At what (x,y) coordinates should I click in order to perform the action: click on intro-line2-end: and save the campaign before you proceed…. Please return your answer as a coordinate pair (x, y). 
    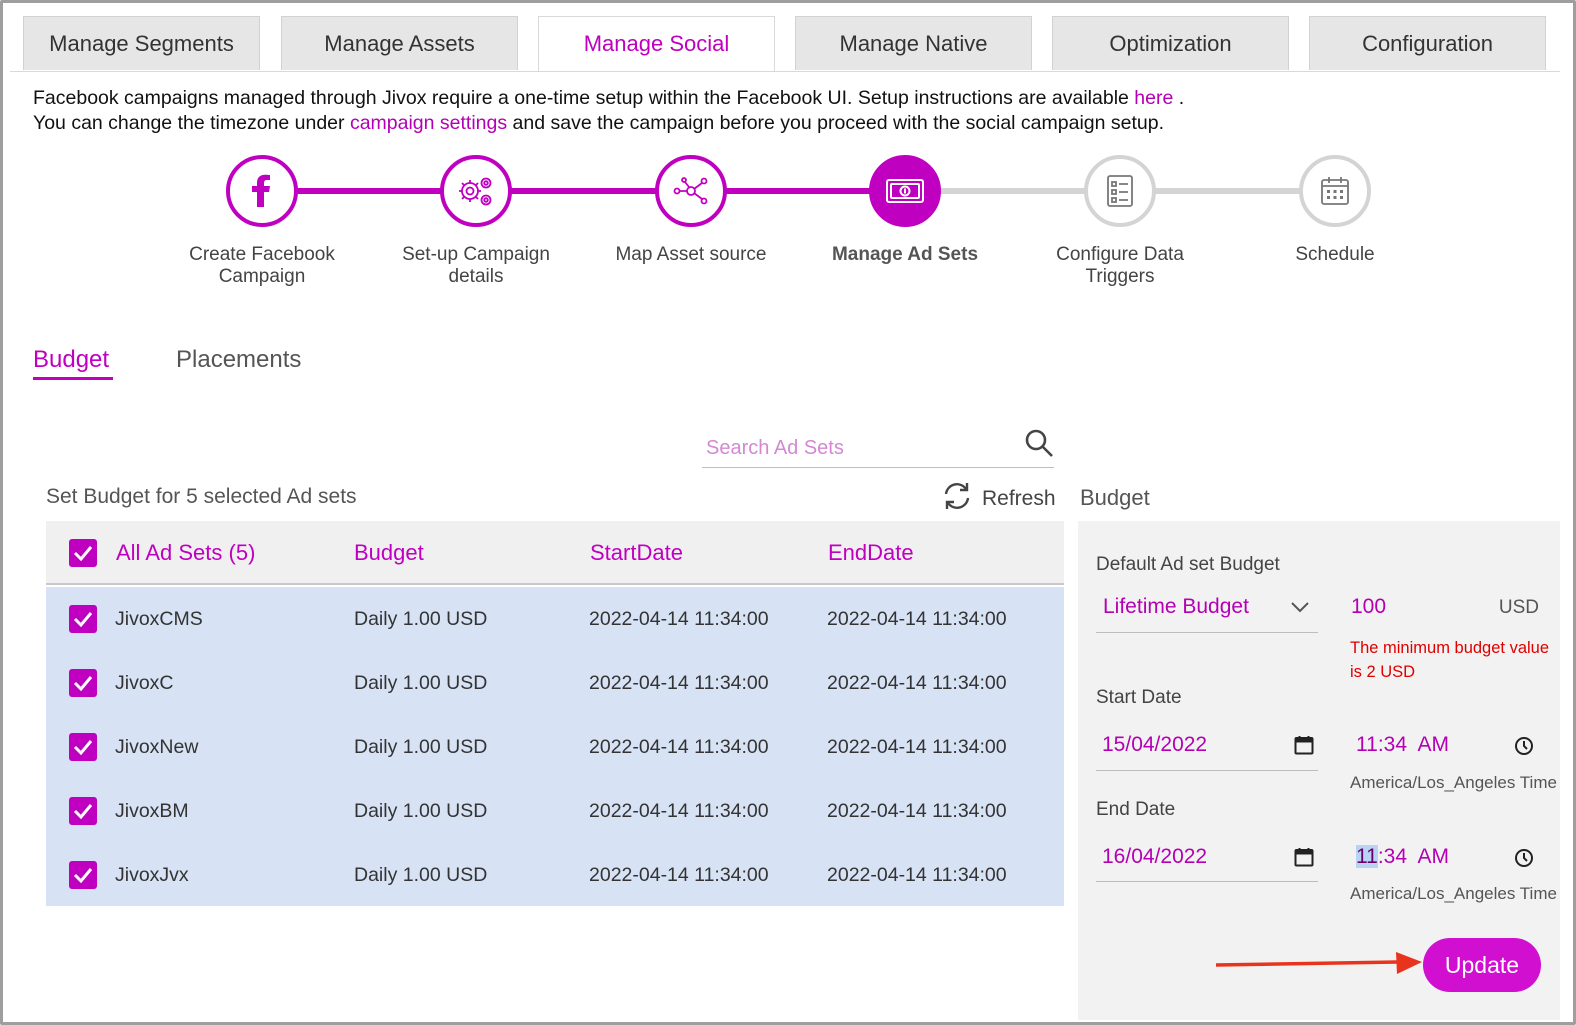
    Looking at the image, I should click on (836, 123).